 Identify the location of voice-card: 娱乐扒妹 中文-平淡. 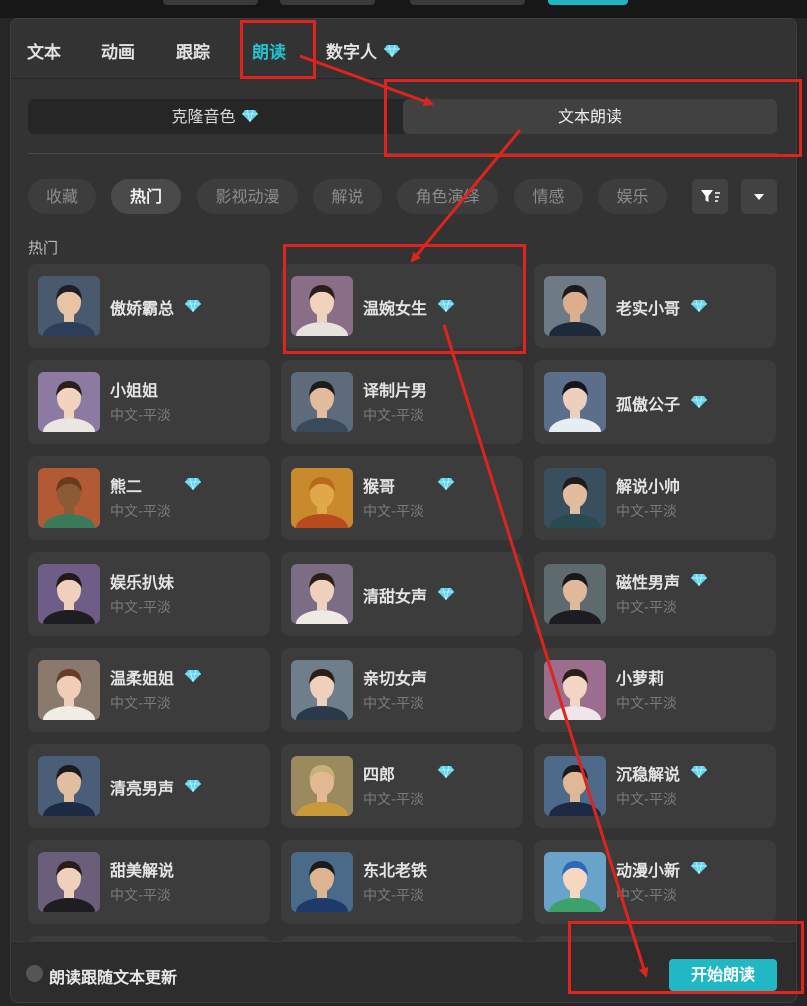
(149, 594).